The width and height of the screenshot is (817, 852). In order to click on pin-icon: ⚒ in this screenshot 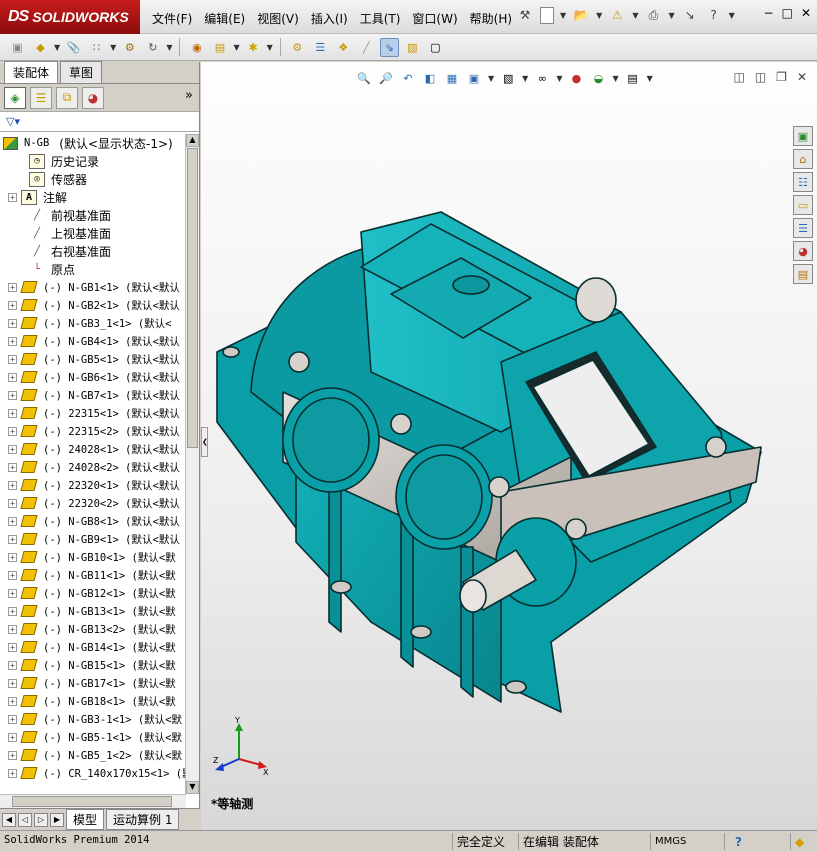, I will do `click(525, 15)`.